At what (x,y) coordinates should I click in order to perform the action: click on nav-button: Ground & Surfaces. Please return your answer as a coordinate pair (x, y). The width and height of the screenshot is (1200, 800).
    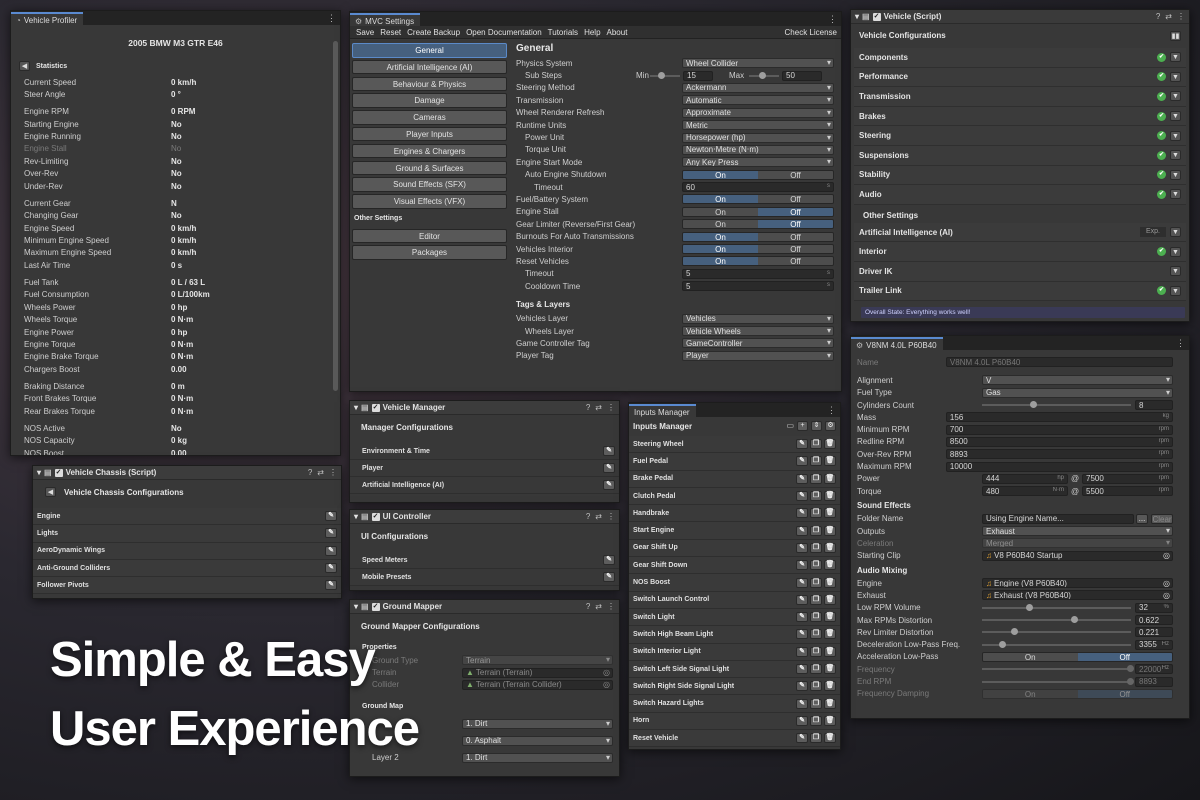
    Looking at the image, I should click on (429, 168).